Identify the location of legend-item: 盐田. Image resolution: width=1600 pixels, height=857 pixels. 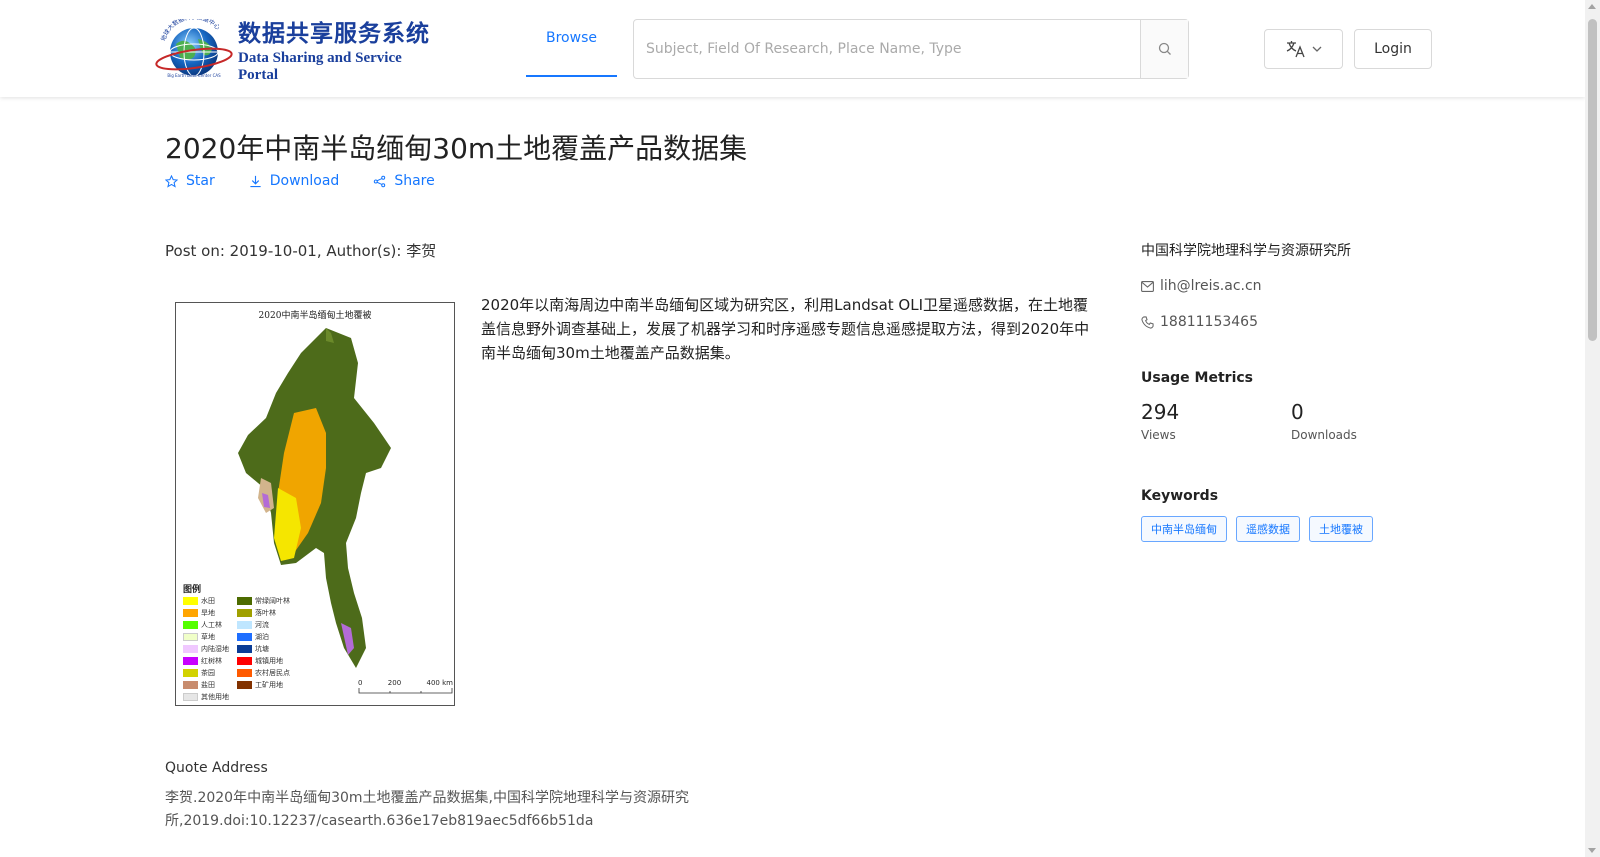
(210, 685).